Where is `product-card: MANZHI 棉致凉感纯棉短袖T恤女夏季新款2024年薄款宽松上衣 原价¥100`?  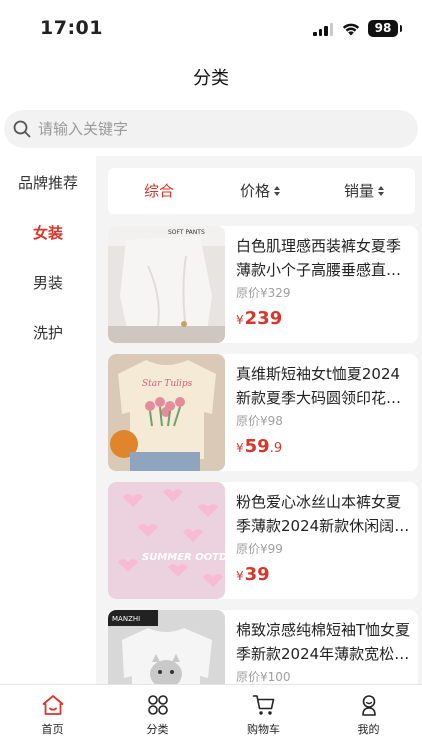
product-card: MANZHI 棉致凉感纯棉短袖T恤女夏季新款2024年薄款宽松上衣 原价¥100 is located at coordinates (263, 647).